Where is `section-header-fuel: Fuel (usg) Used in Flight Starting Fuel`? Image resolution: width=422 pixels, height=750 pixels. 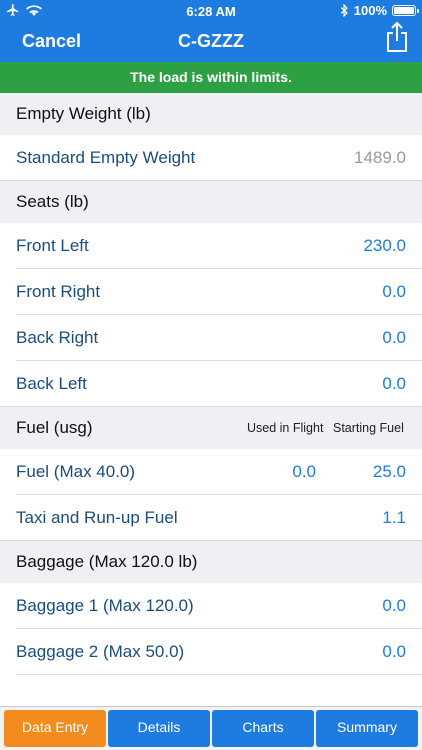
section-header-fuel: Fuel (usg) Used in Flight Starting Fuel is located at coordinates (211, 428).